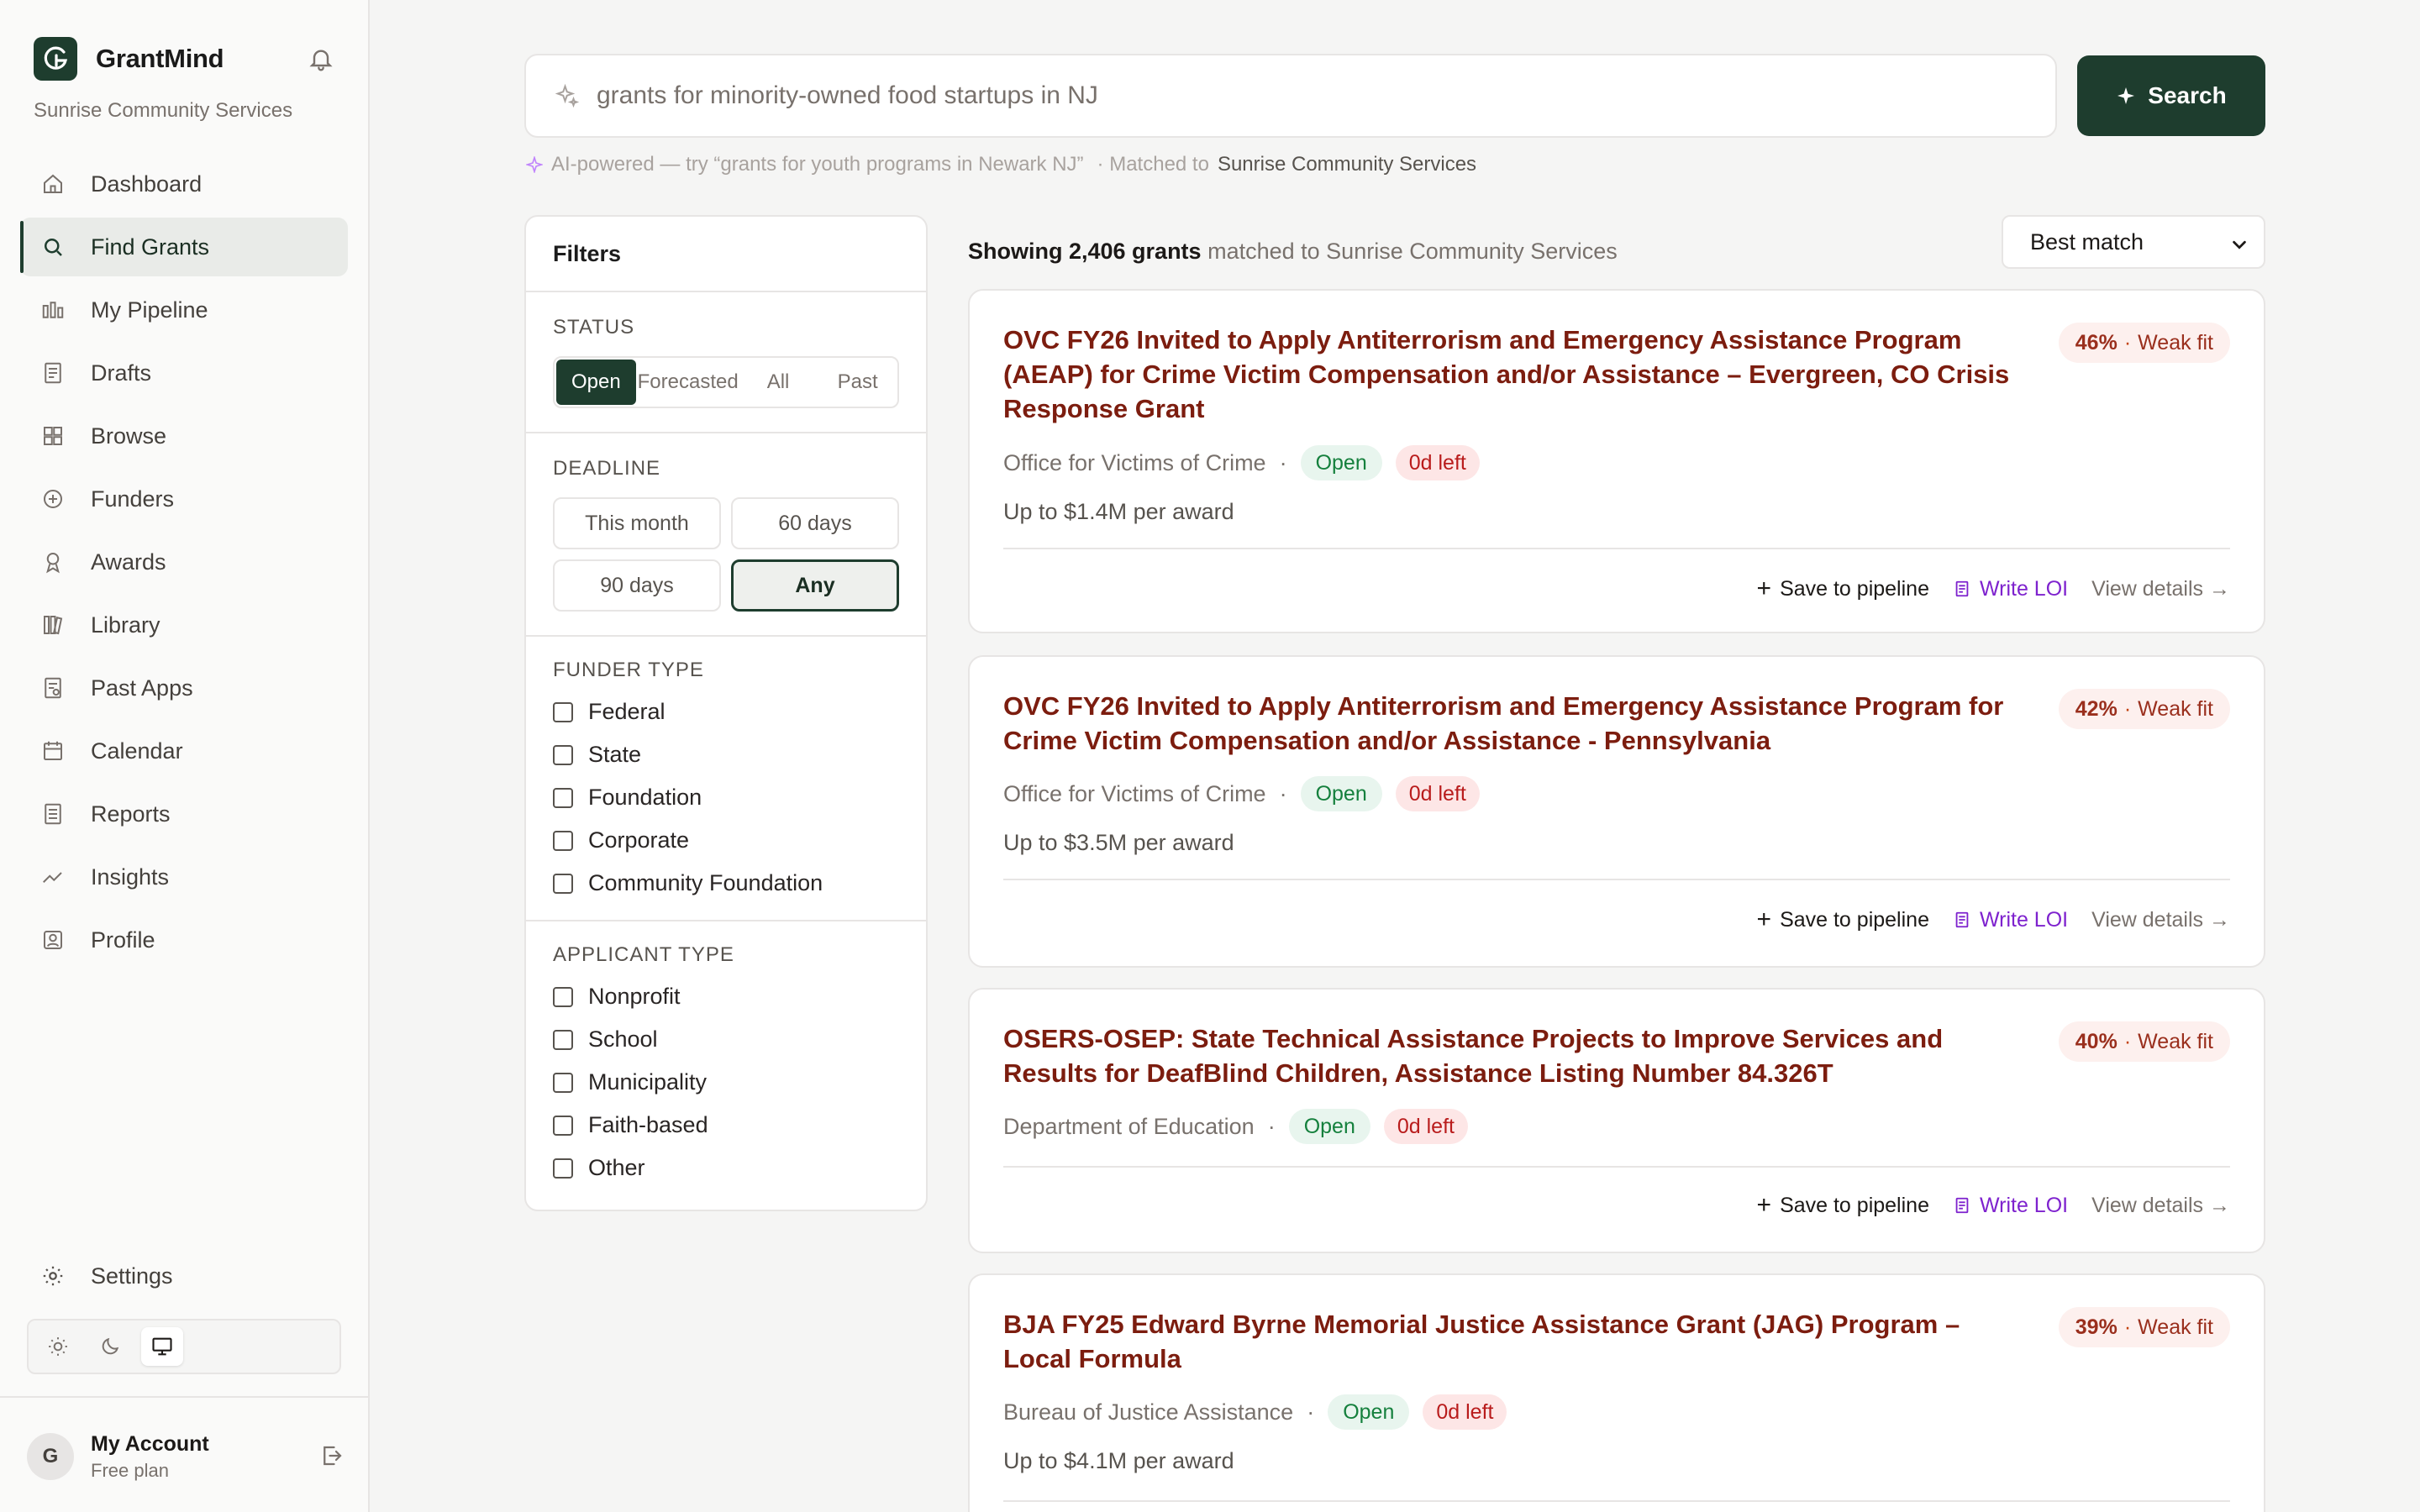 The width and height of the screenshot is (2420, 1512). Describe the element at coordinates (128, 562) in the screenshot. I see `nav-label: Awards` at that location.